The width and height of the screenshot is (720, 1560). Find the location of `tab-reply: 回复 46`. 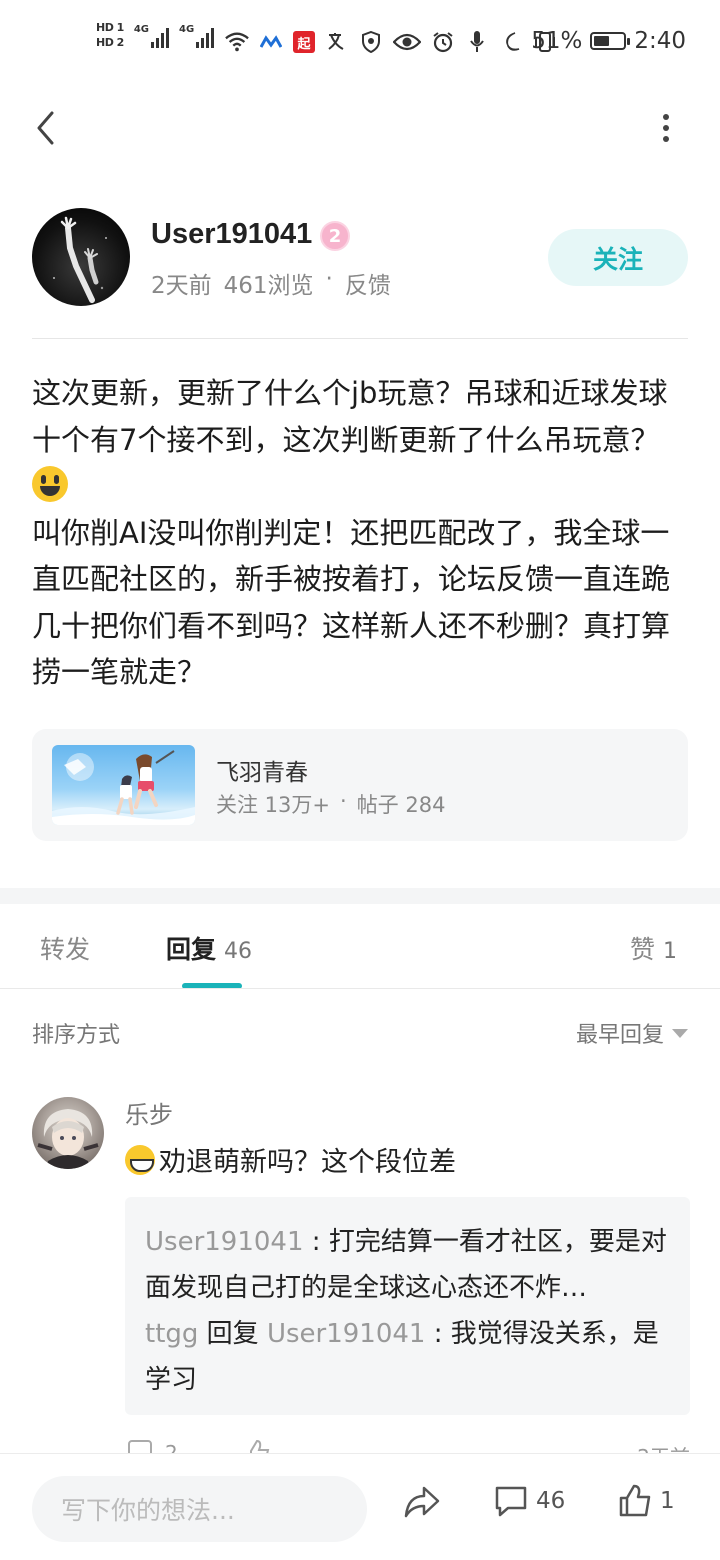

tab-reply: 回复 46 is located at coordinates (209, 948).